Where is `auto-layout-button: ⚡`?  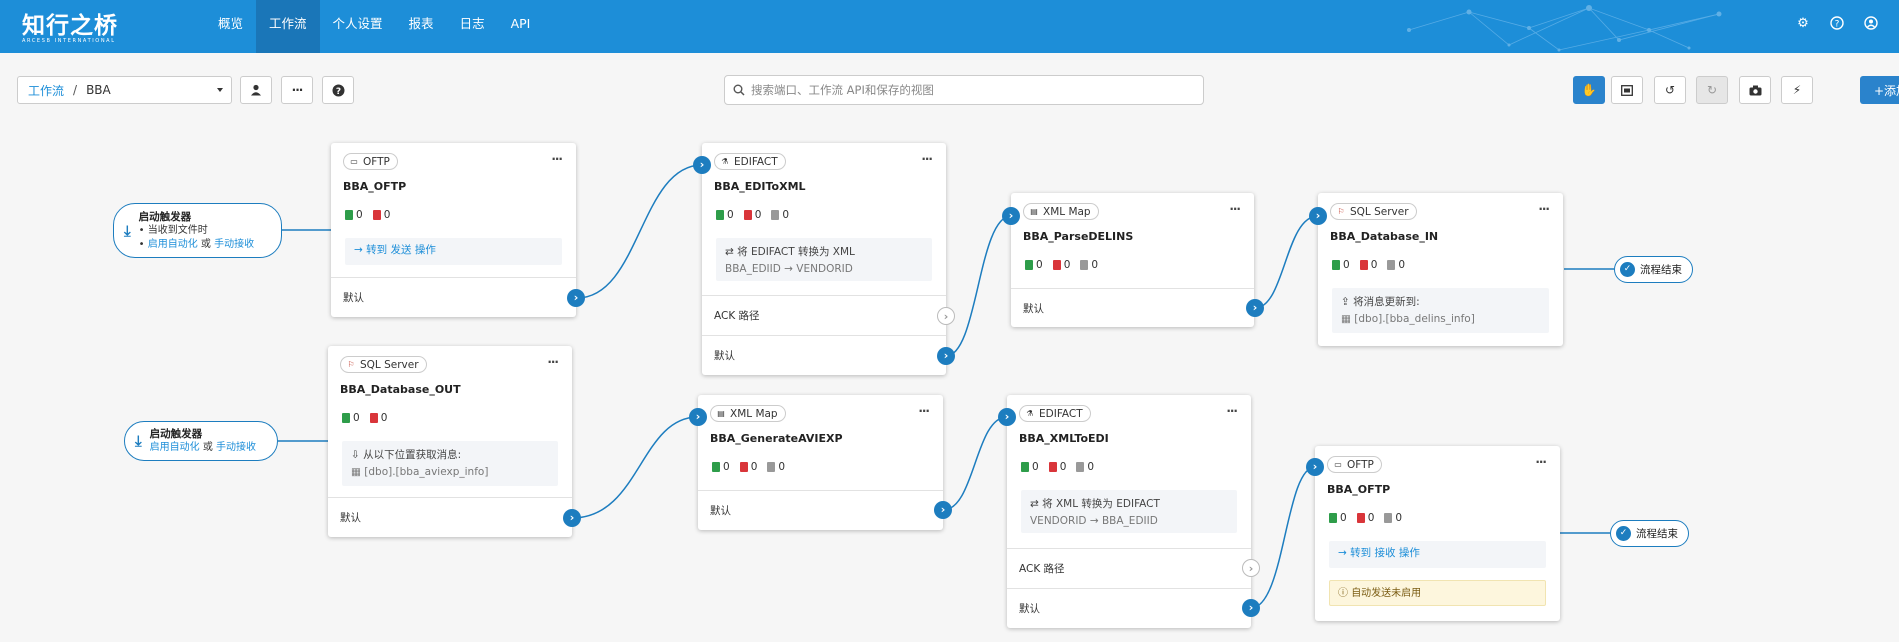
auto-layout-button: ⚡ is located at coordinates (1797, 90).